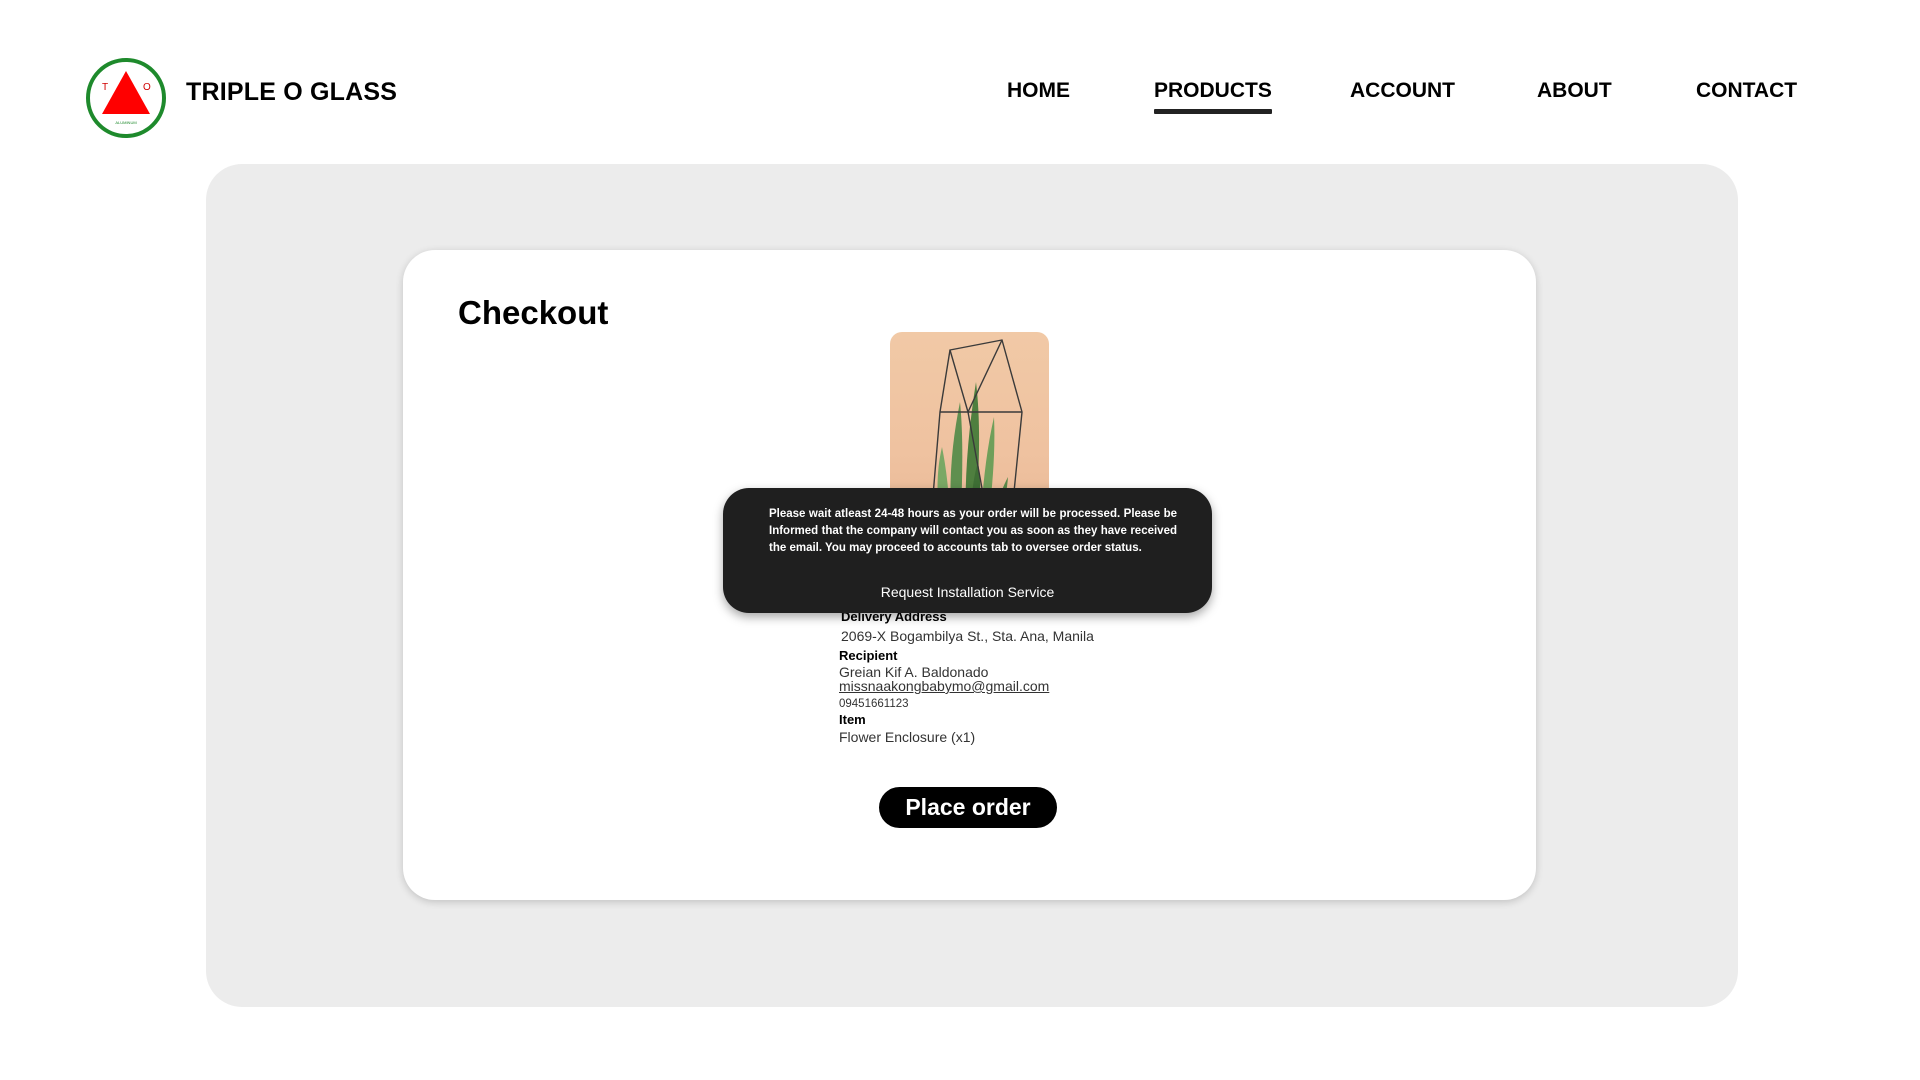 This screenshot has width=1920, height=1080. What do you see at coordinates (868, 655) in the screenshot?
I see `recipient-label: Recipient` at bounding box center [868, 655].